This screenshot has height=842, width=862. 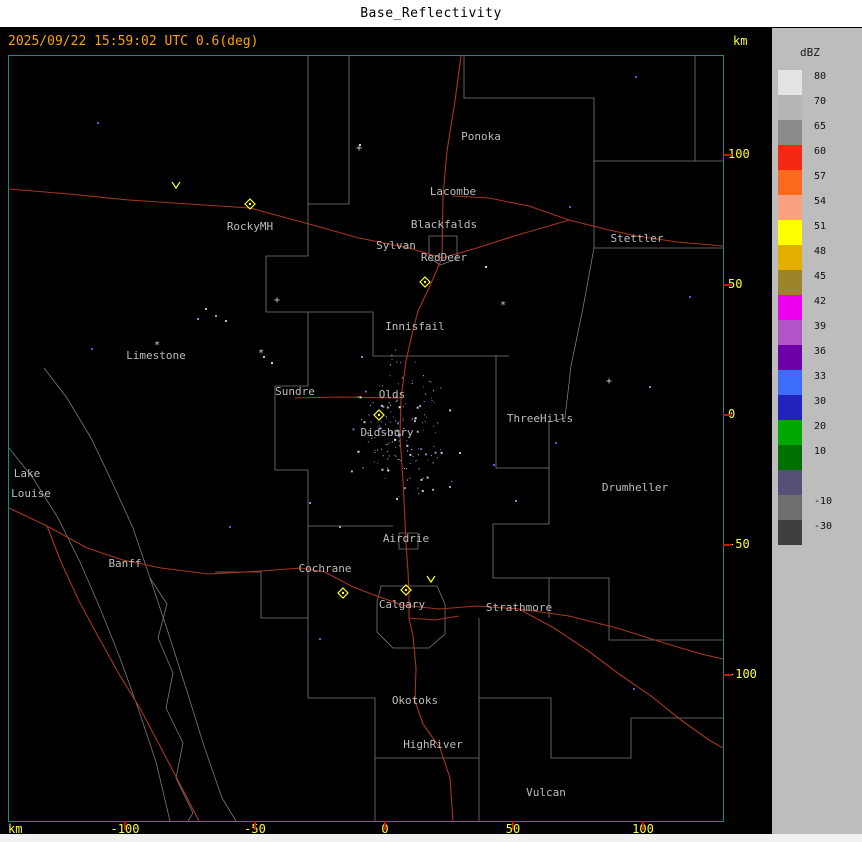 I want to click on colorbar-row, so click(x=820, y=482).